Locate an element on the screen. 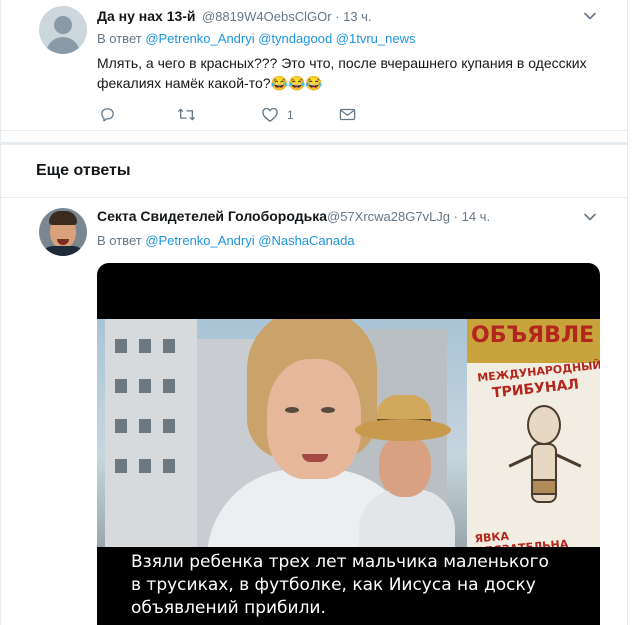 The width and height of the screenshot is (640, 625). section-title: Еще ответы is located at coordinates (83, 170).